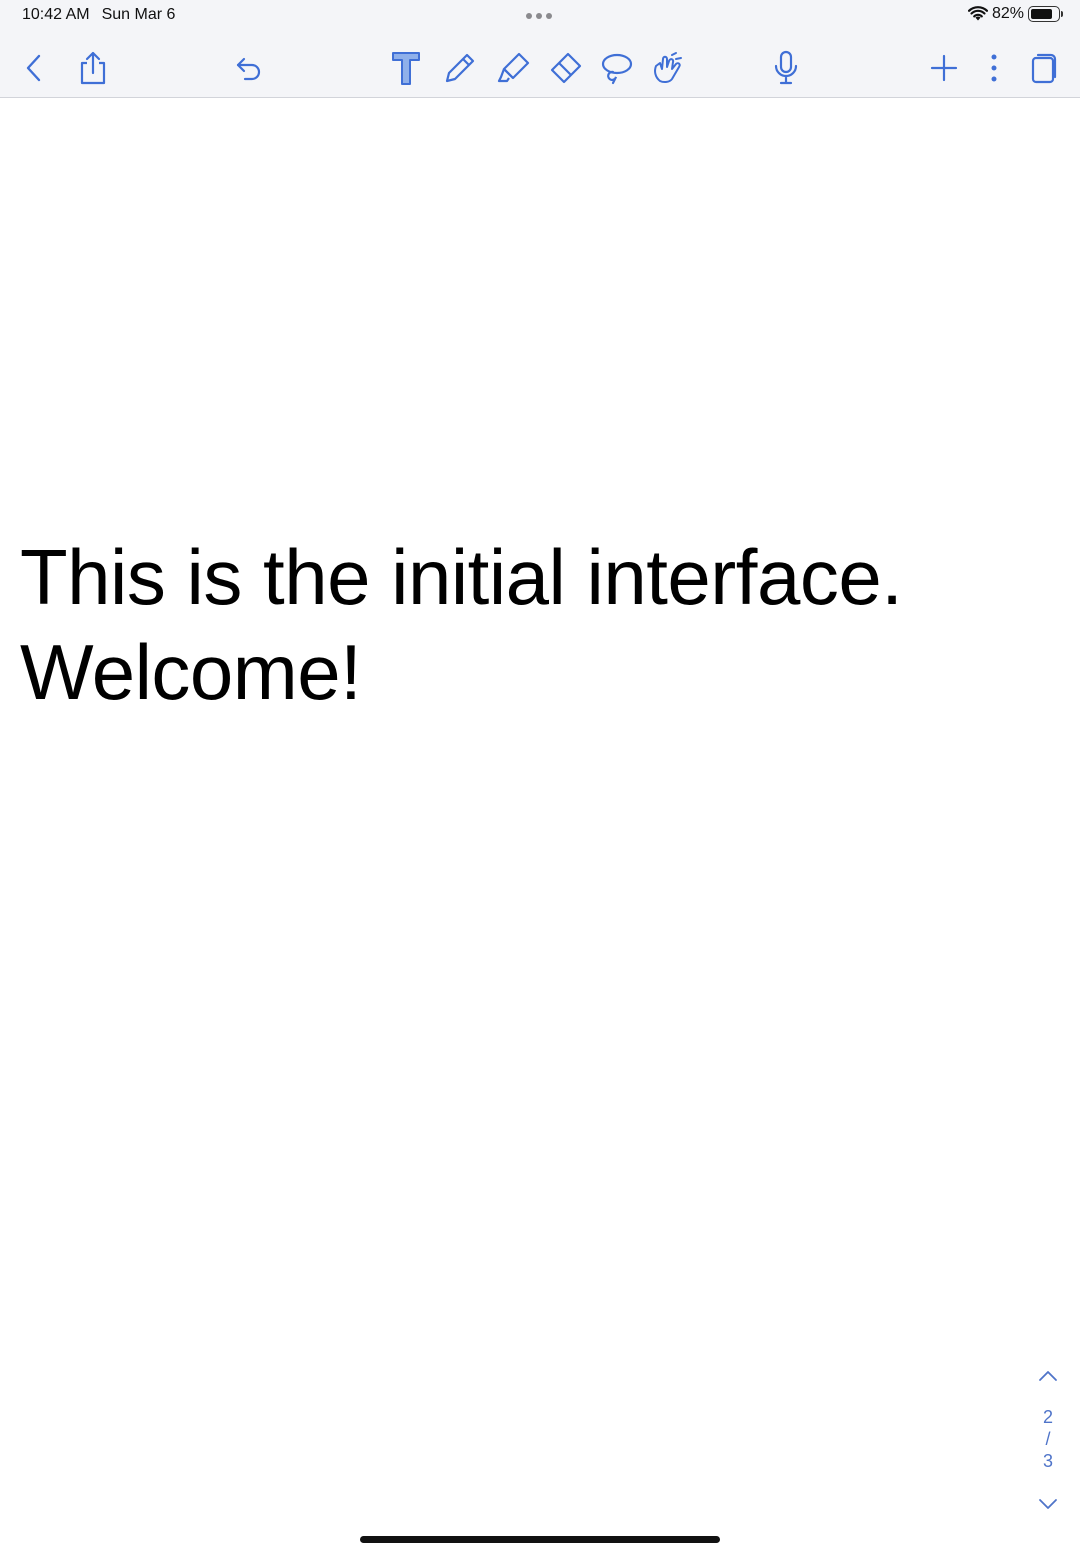  I want to click on microphone-button, so click(786, 68).